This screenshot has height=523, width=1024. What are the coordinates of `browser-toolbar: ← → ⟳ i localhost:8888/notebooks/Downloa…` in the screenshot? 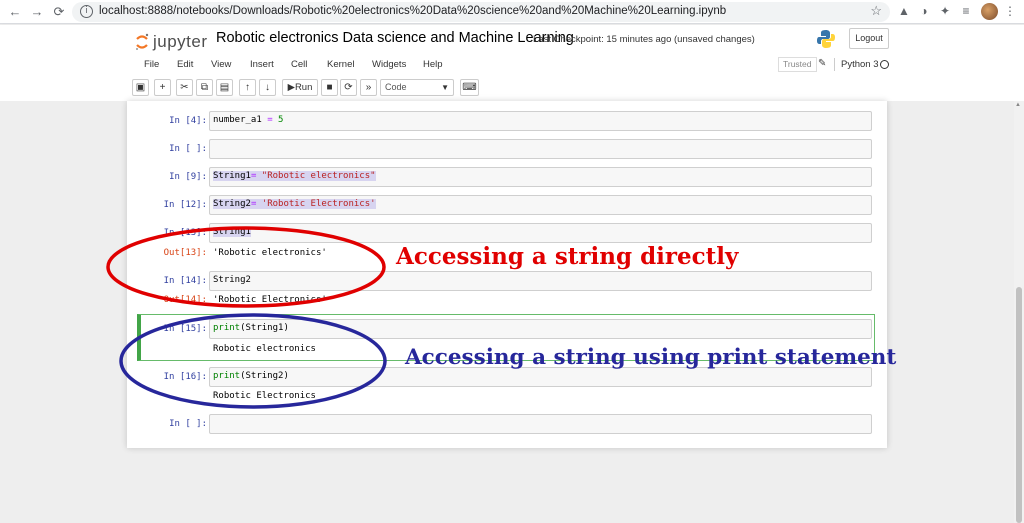 It's located at (512, 12).